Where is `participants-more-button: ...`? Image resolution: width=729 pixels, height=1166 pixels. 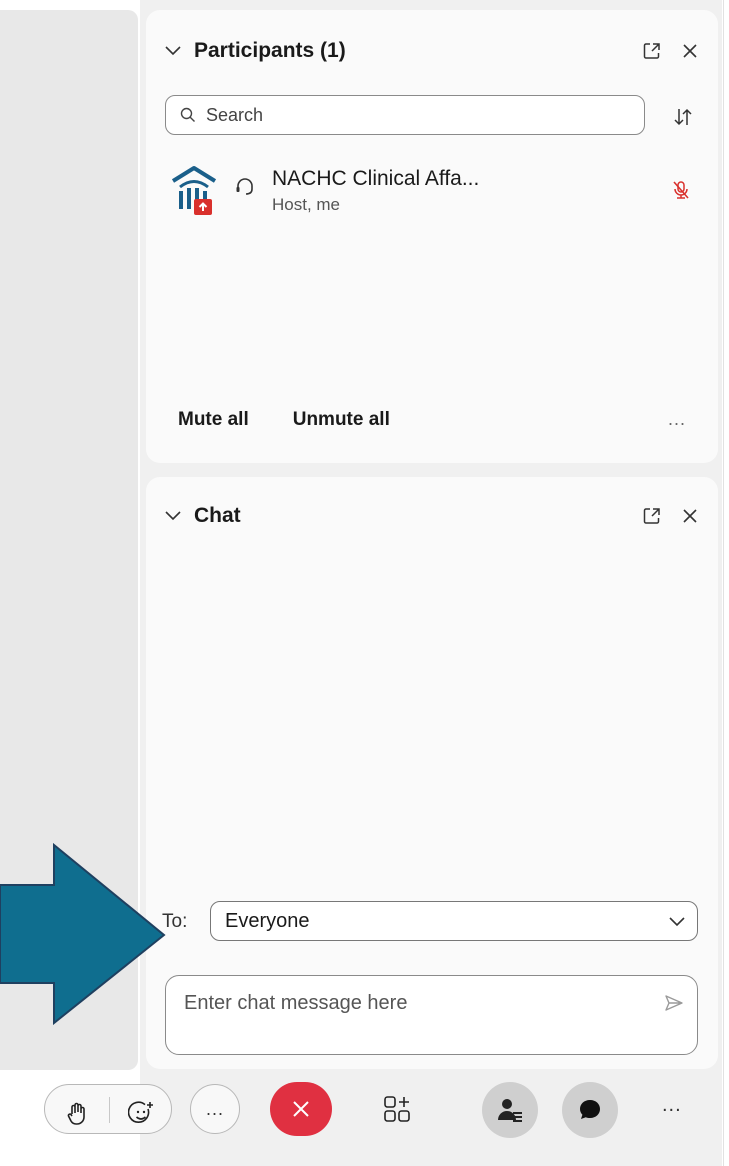 participants-more-button: ... is located at coordinates (677, 419).